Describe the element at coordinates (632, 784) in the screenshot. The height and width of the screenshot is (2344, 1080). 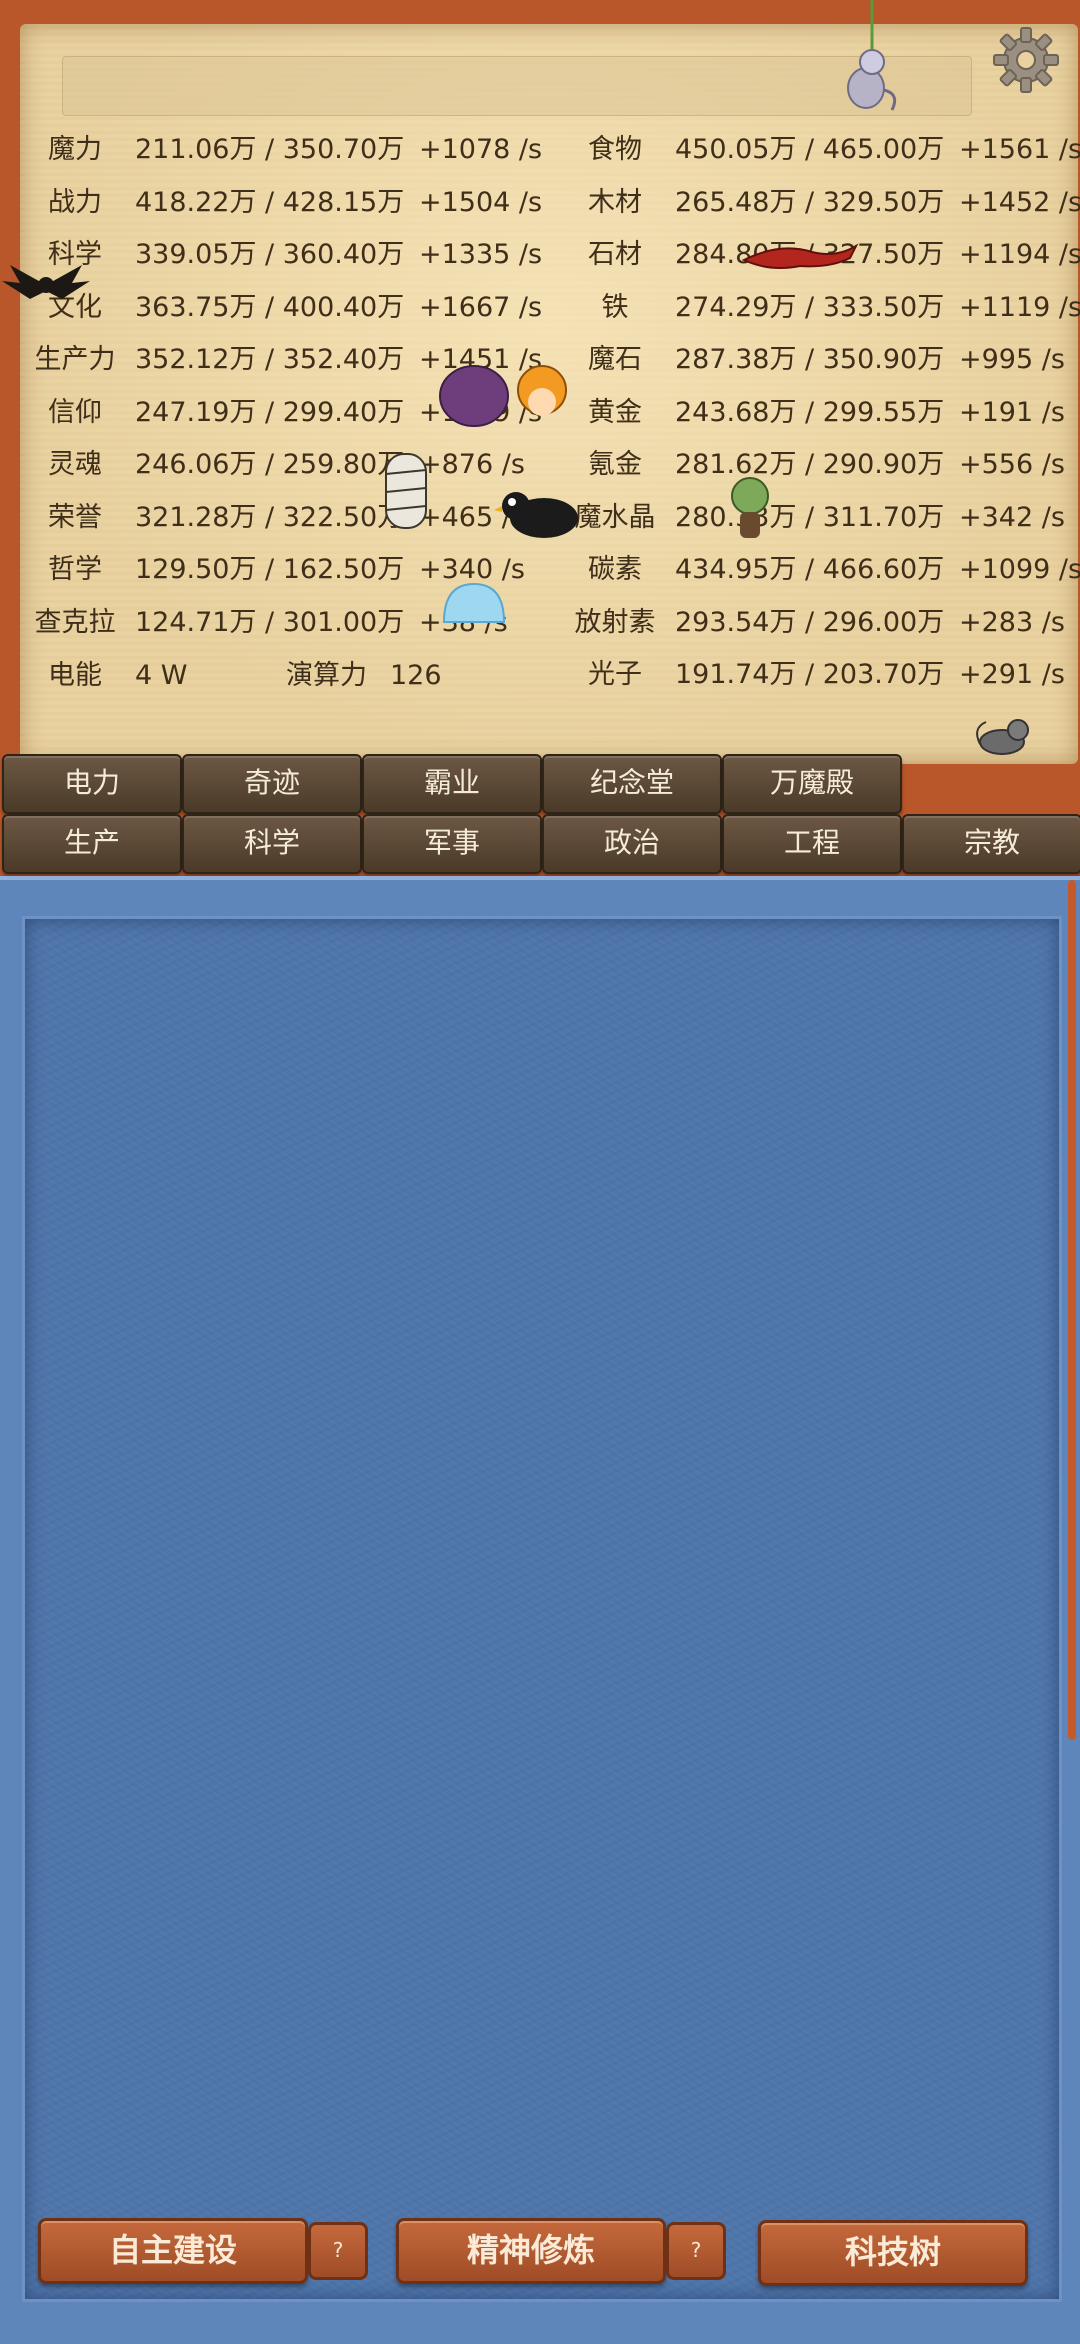
I see `tab-tabs_row1-3: 纪念堂` at that location.